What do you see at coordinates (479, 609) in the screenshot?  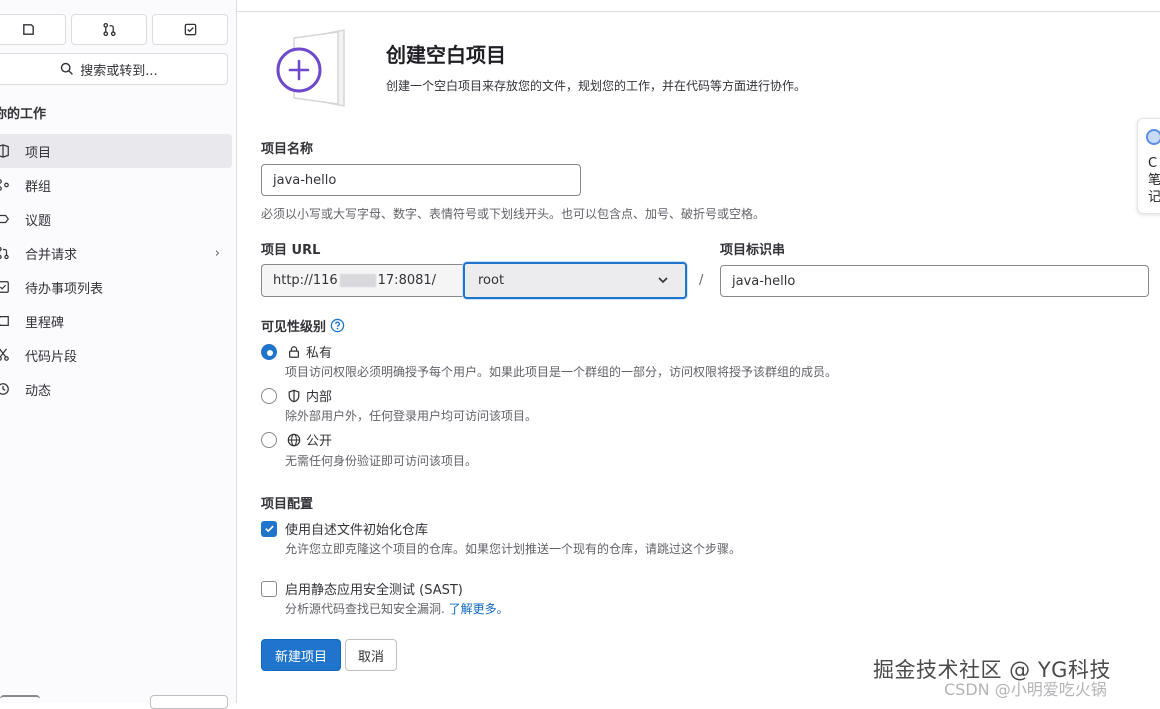 I see `learn-more-link: 了解更多。` at bounding box center [479, 609].